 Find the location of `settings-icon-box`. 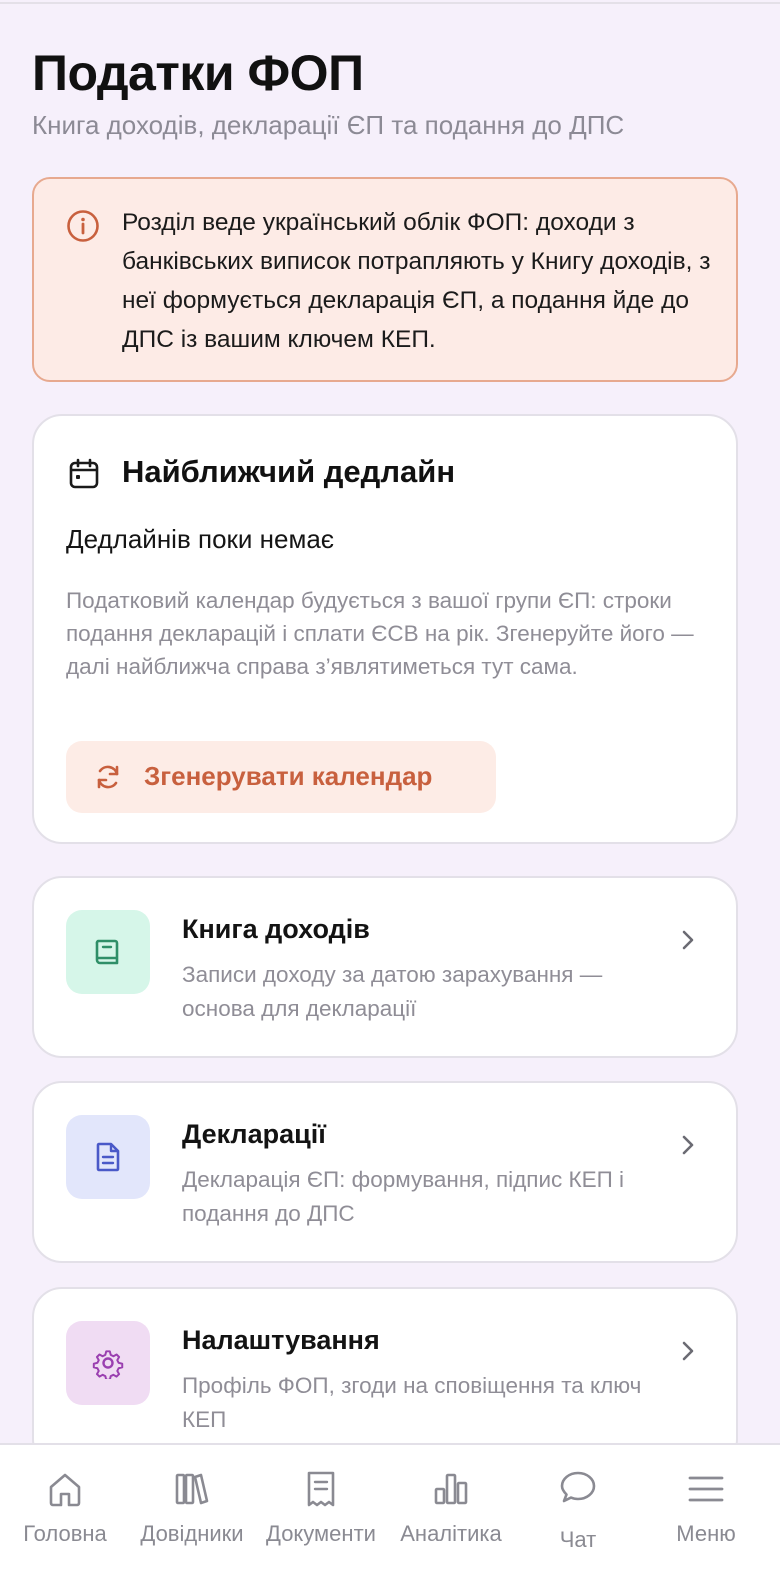

settings-icon-box is located at coordinates (108, 1363).